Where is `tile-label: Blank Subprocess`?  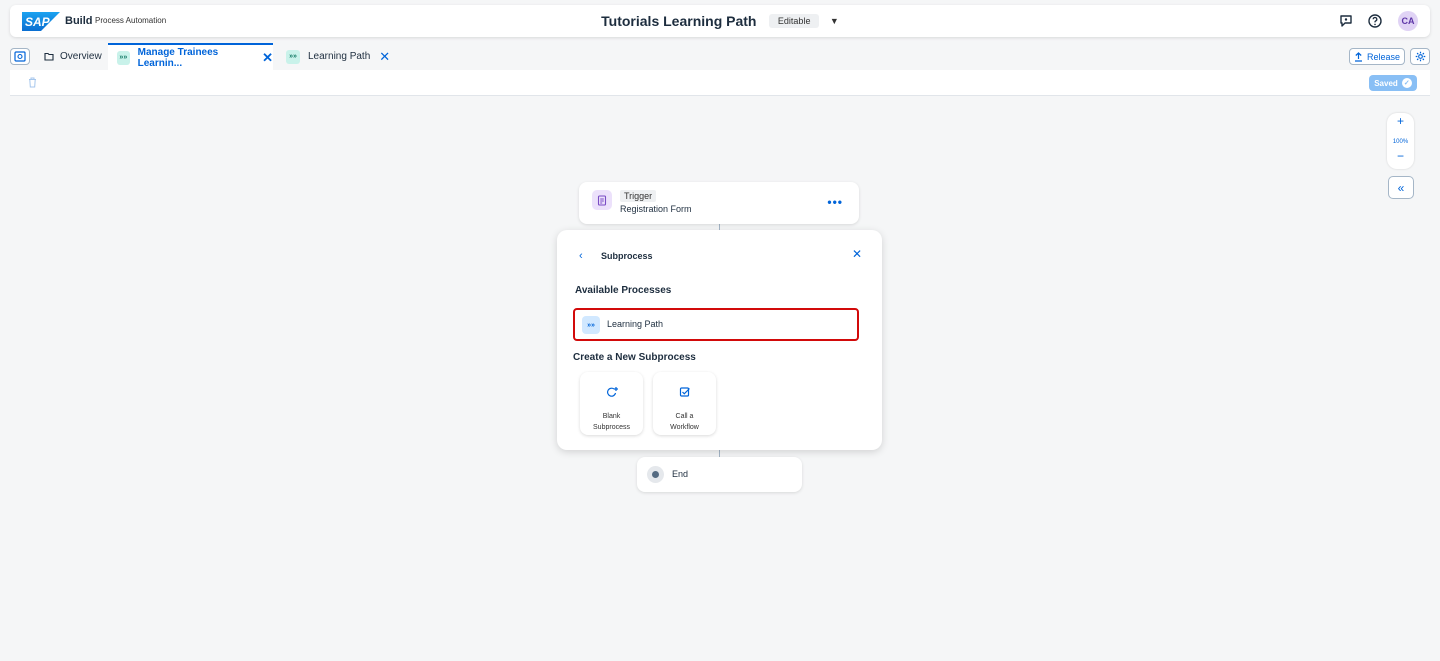
tile-label: Blank Subprocess is located at coordinates (611, 422).